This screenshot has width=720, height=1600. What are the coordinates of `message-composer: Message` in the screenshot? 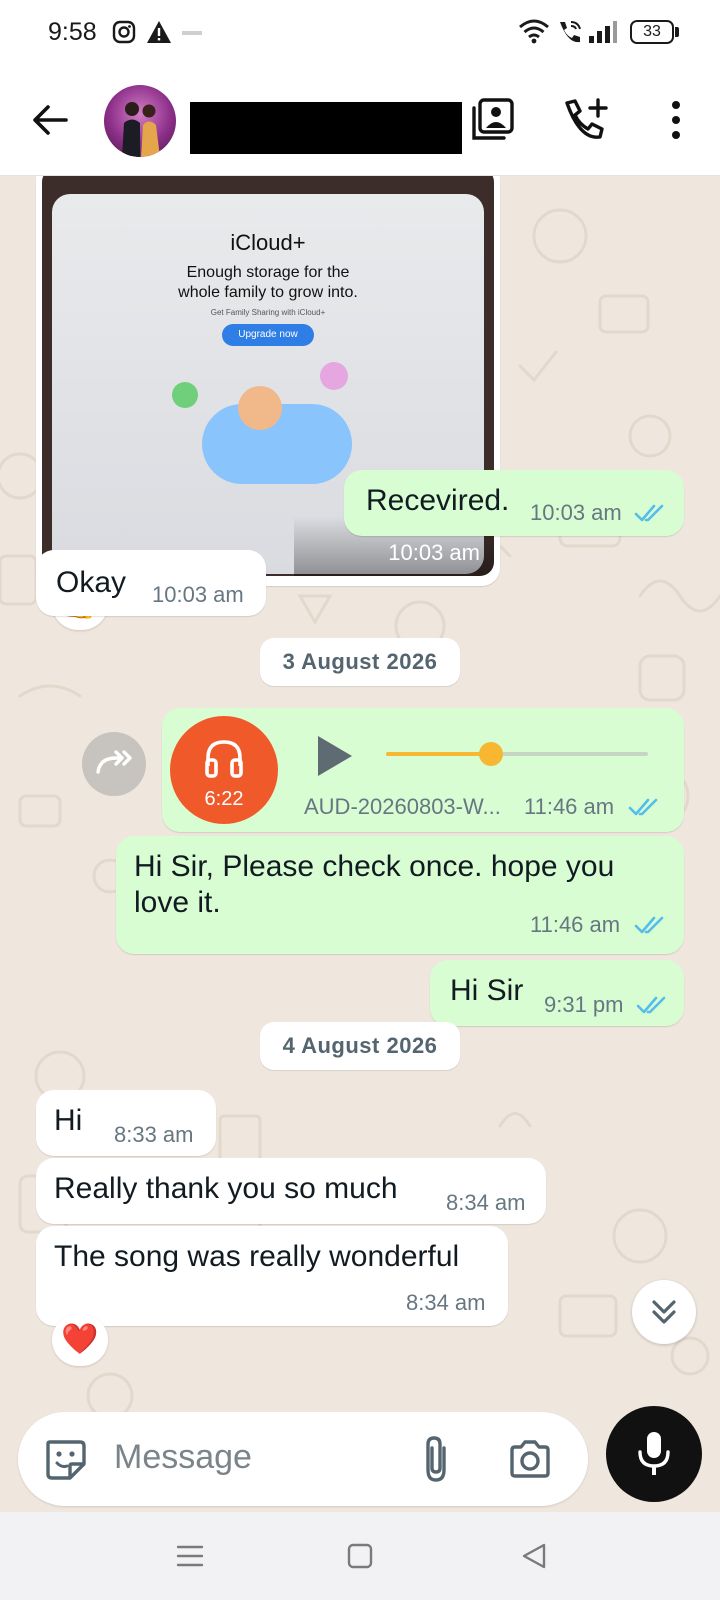 It's located at (303, 1459).